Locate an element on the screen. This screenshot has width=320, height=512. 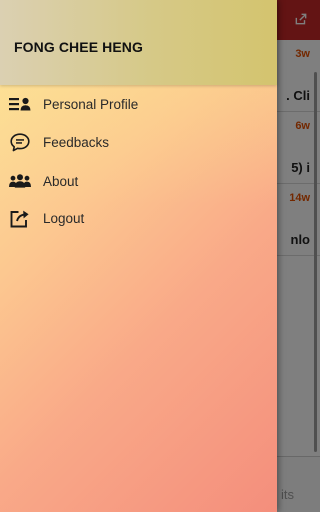
menu-item-feedbacks: Feedbacks is located at coordinates (138, 142).